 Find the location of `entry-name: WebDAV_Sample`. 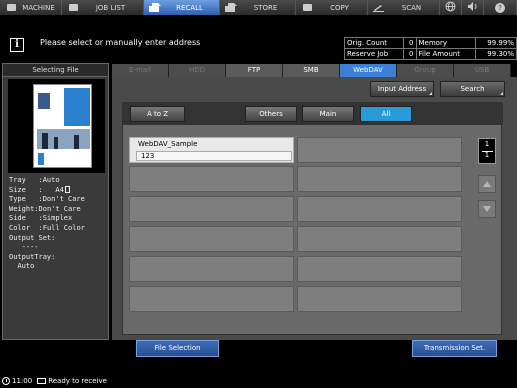

entry-name: WebDAV_Sample is located at coordinates (168, 144).